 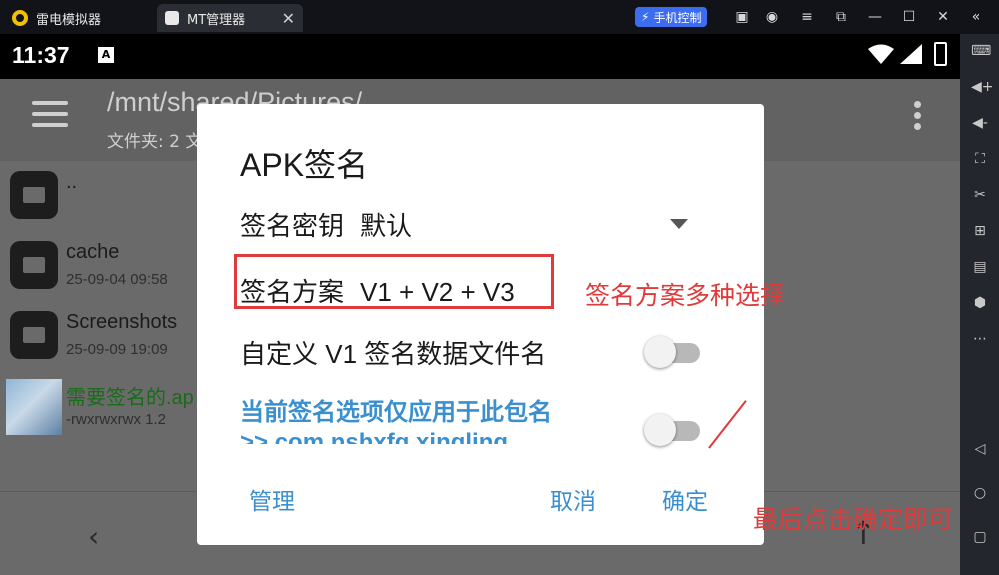 I want to click on package-name: >> com.nshxfg.xingling, so click(x=374, y=436).